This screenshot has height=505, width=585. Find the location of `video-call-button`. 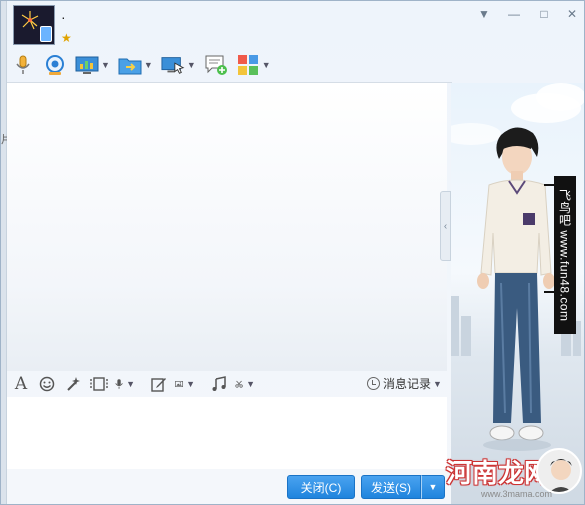

video-call-button is located at coordinates (55, 65).